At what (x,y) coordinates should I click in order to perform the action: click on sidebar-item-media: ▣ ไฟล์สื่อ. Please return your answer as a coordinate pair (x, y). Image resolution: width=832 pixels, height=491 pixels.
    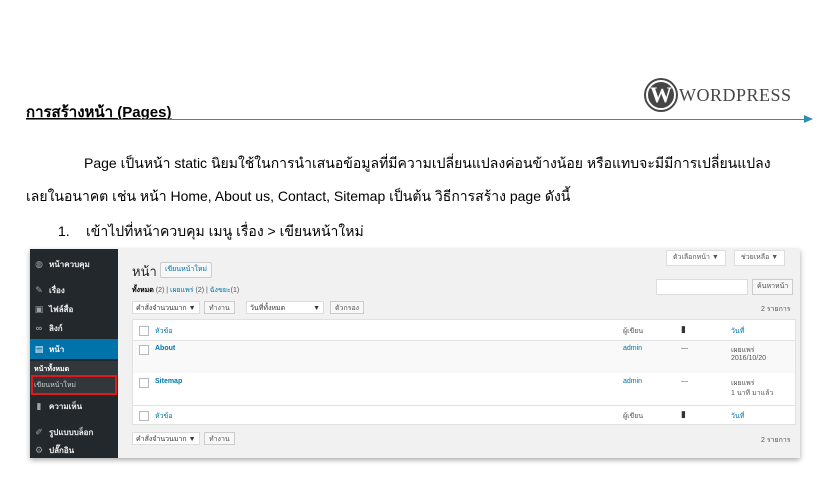
    Looking at the image, I should click on (74, 309).